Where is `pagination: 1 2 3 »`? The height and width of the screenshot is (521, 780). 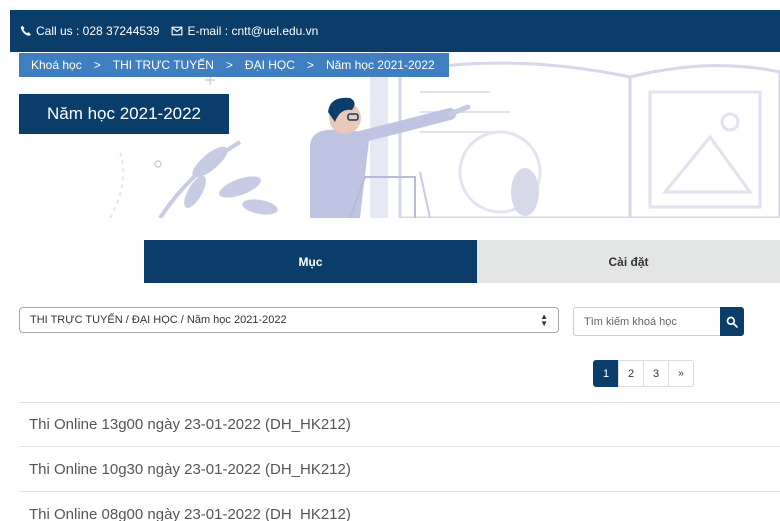 pagination: 1 2 3 » is located at coordinates (643, 373).